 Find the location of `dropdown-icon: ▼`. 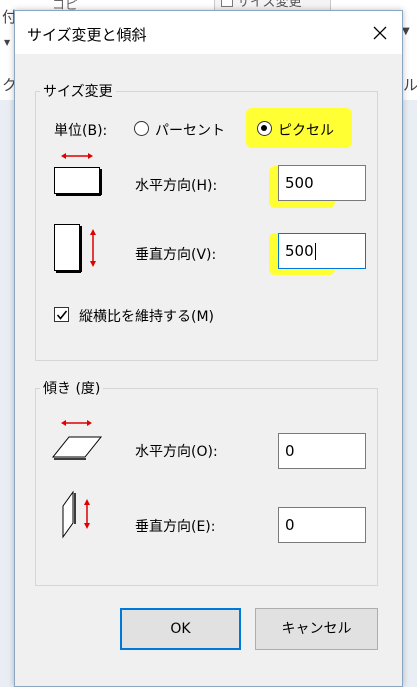

dropdown-icon: ▼ is located at coordinates (7, 42).